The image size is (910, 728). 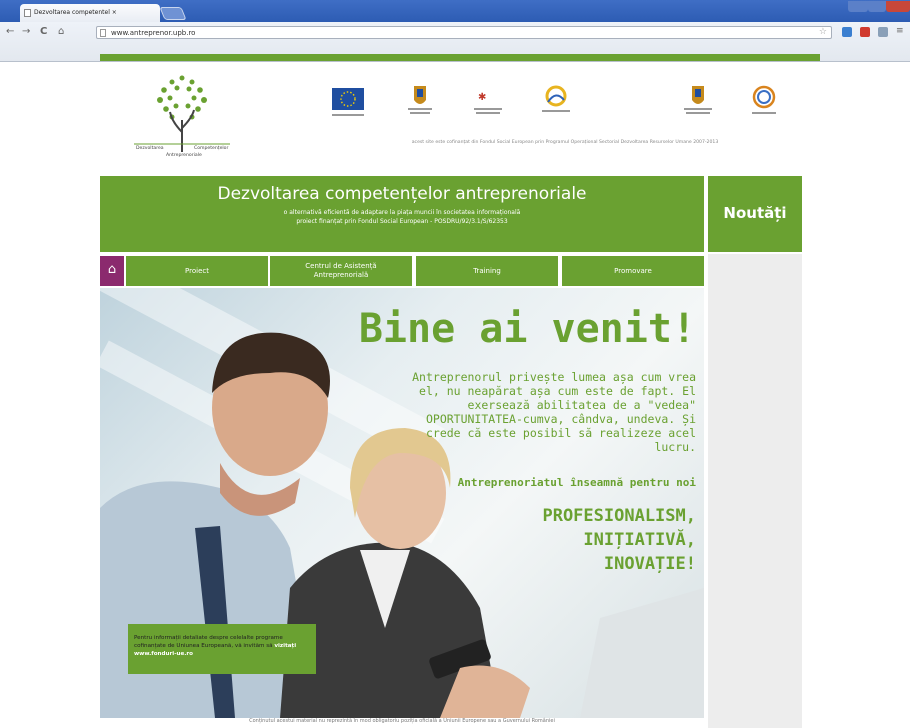 What do you see at coordinates (698, 100) in the screenshot?
I see `ministry-coat-of-arms-icon` at bounding box center [698, 100].